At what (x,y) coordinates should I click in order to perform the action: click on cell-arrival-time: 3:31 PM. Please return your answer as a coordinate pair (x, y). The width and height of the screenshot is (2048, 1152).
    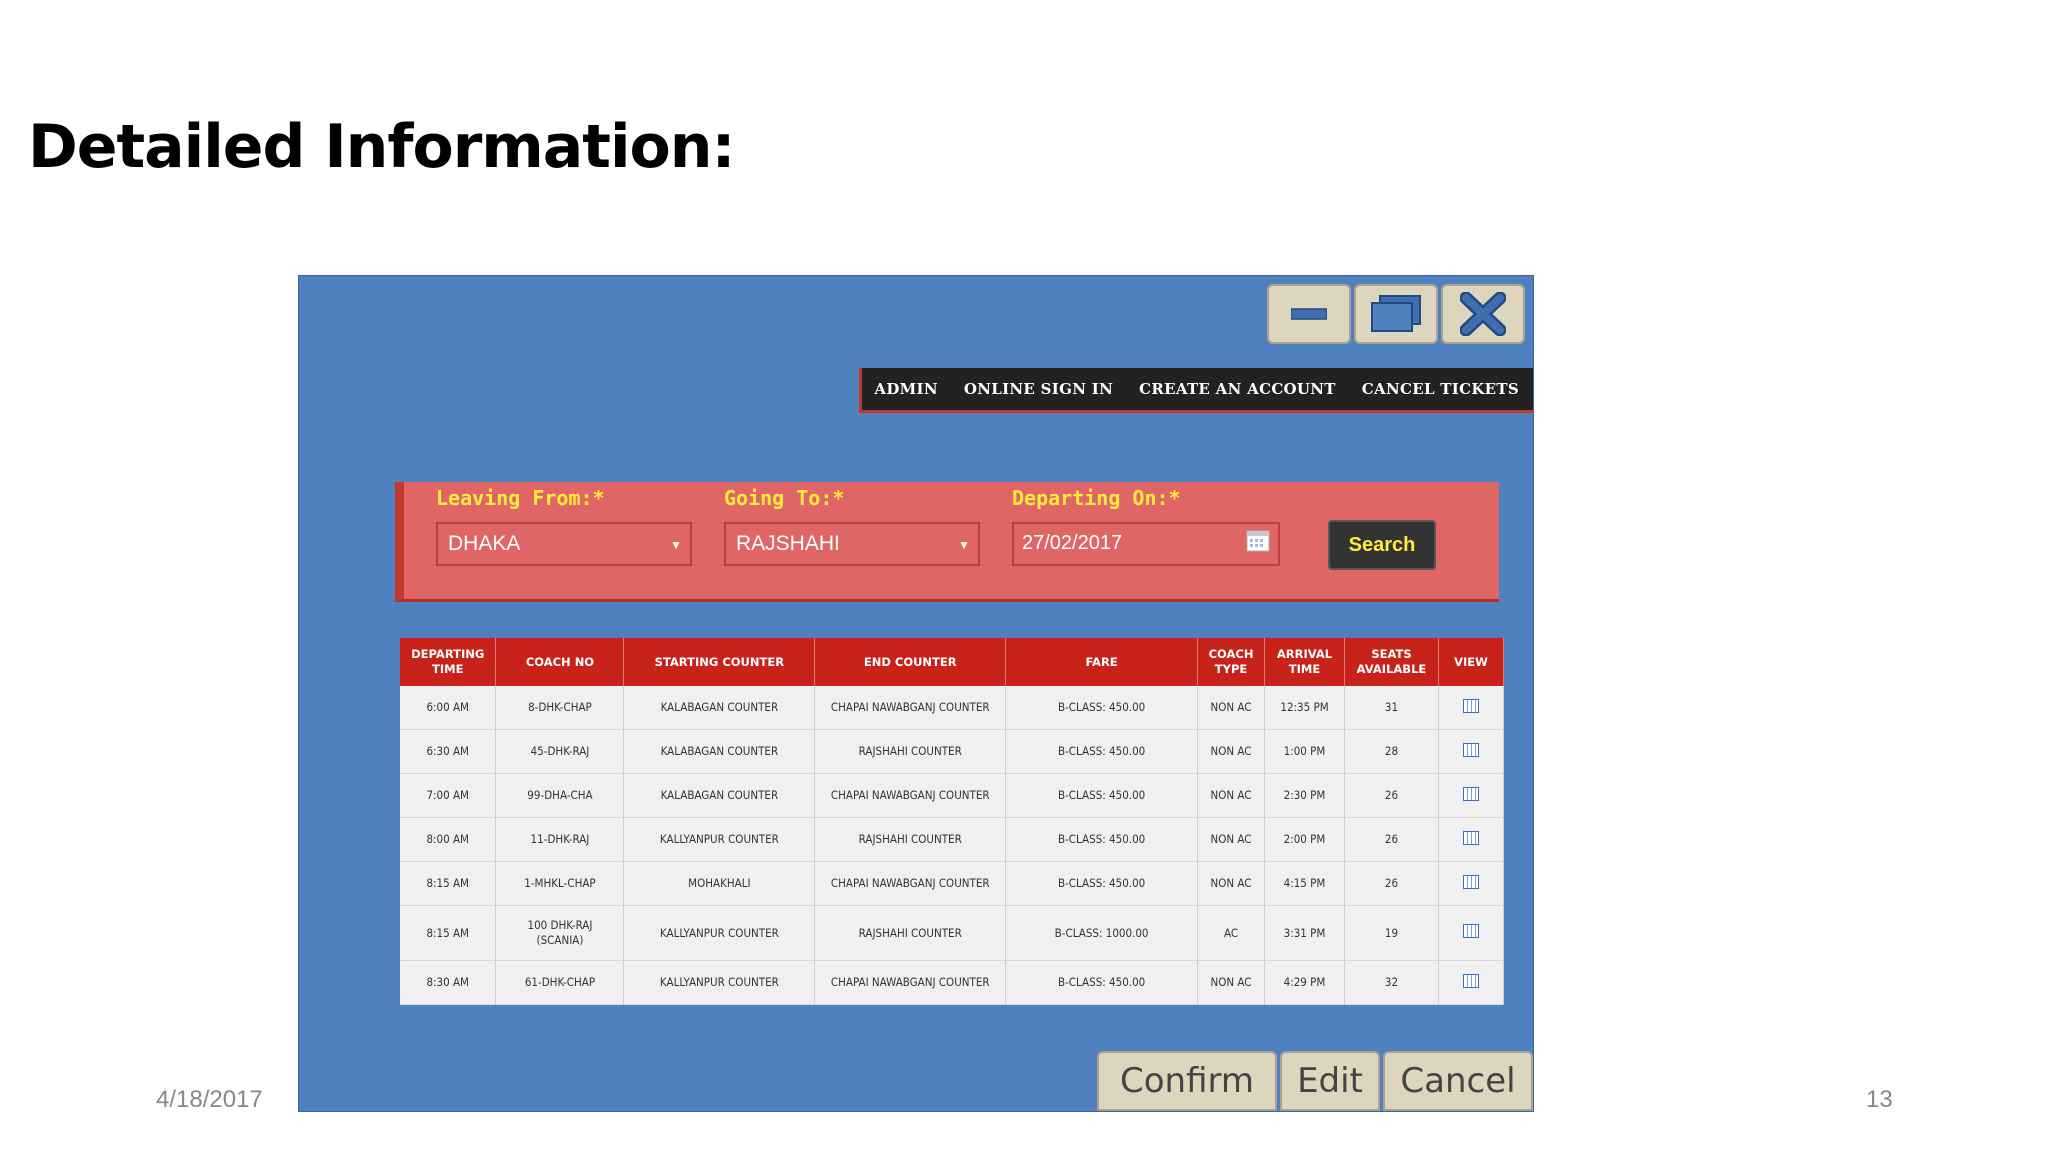
    Looking at the image, I should click on (1304, 933).